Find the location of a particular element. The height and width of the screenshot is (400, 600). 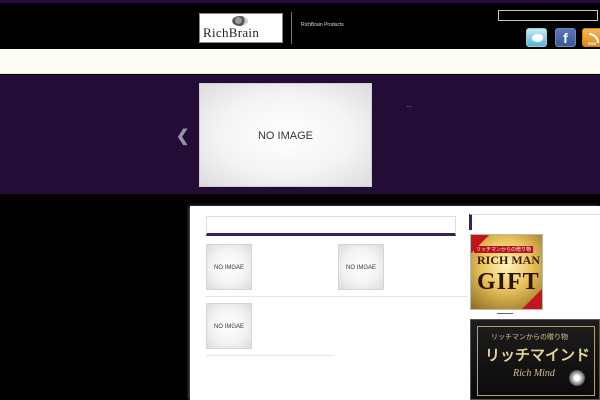

slider-prev-arrow-icon: ❮ is located at coordinates (182, 136).